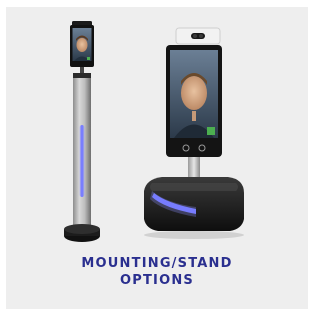  Describe the element at coordinates (82, 131) in the screenshot. I see `floor-stand-kiosk-icon` at that location.